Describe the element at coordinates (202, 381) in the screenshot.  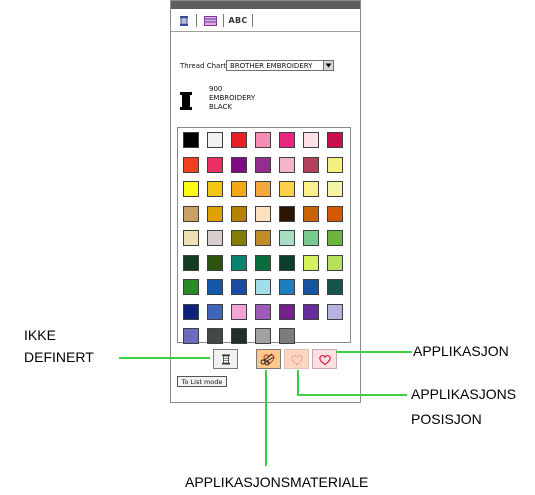
I see `to-list-mode-button: To List mode` at that location.